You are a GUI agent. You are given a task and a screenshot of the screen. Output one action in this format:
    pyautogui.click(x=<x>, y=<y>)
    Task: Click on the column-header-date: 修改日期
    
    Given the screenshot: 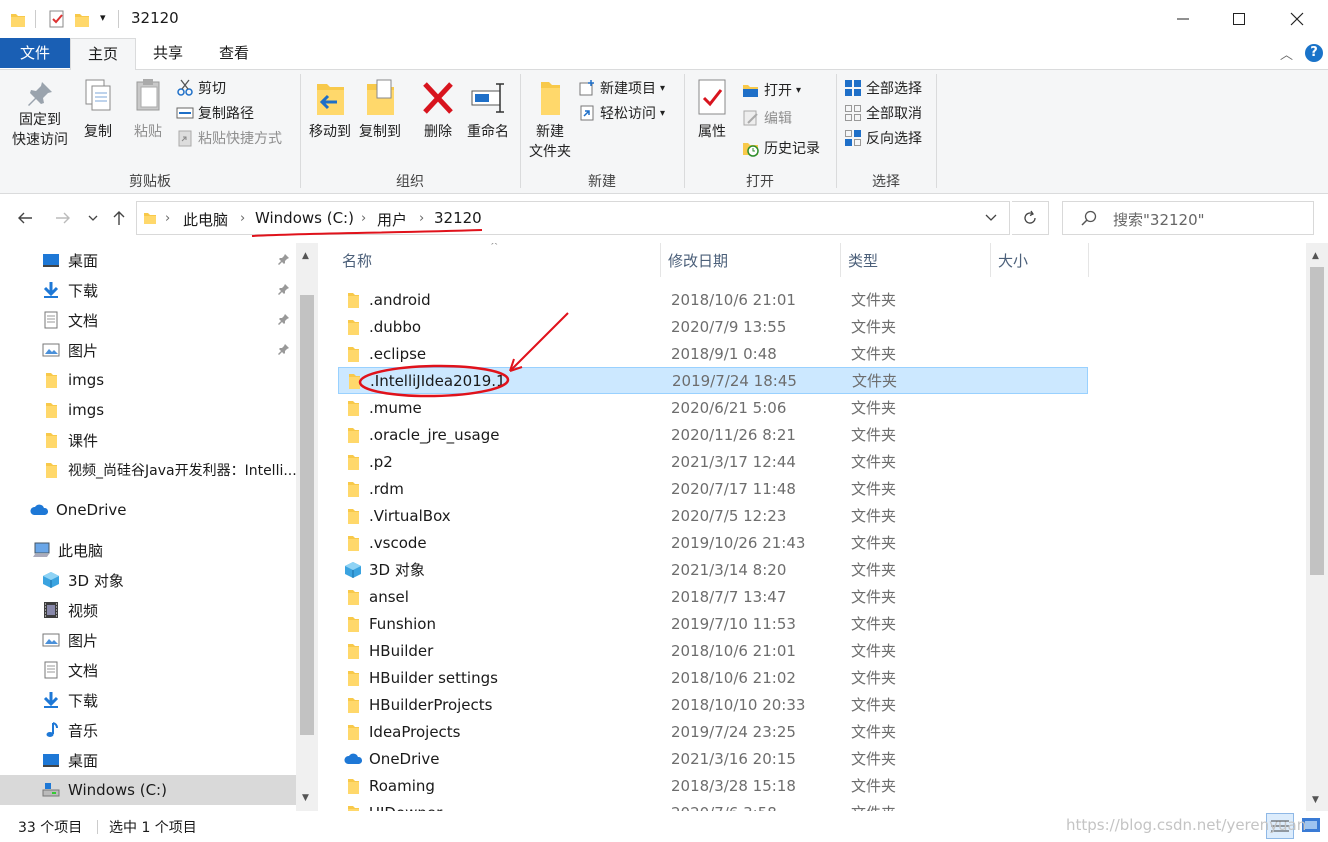 What is the action you would take?
    pyautogui.click(x=698, y=261)
    